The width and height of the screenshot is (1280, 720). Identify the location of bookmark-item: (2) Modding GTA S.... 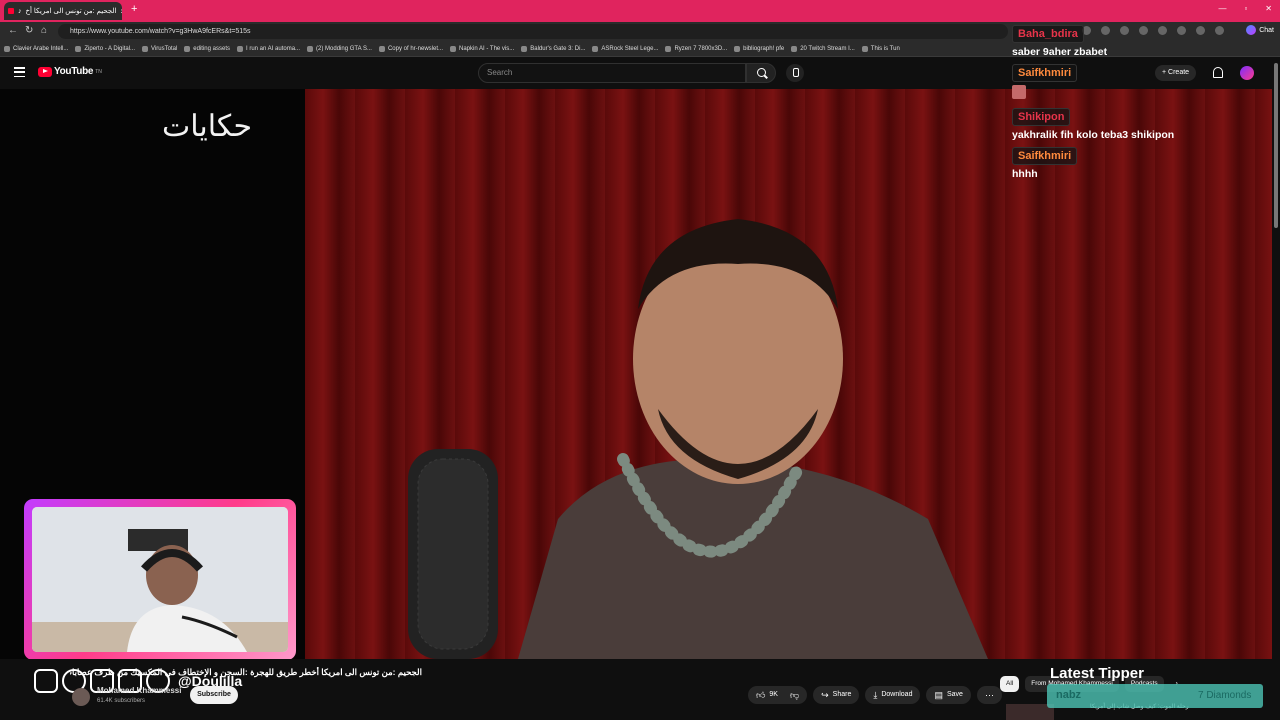
(343, 48).